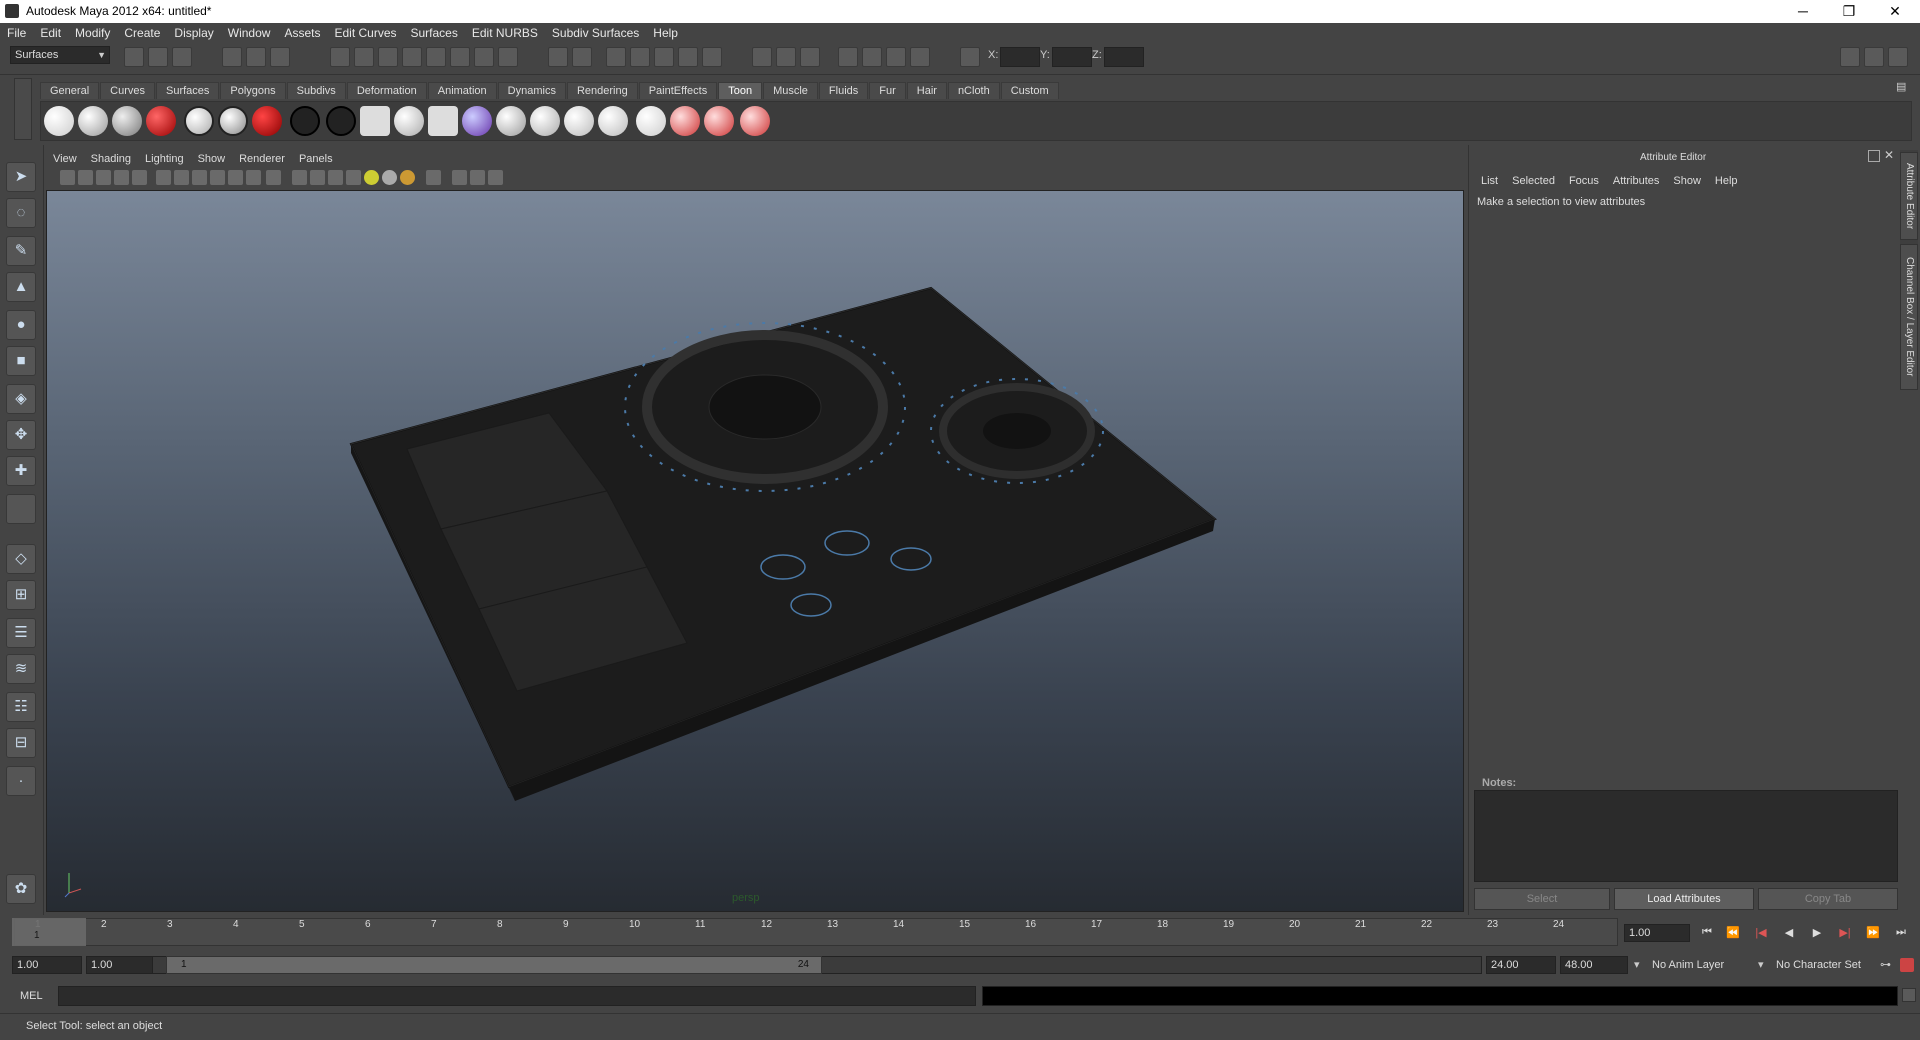  Describe the element at coordinates (462, 90) in the screenshot. I see `tab-animation: Animation` at that location.